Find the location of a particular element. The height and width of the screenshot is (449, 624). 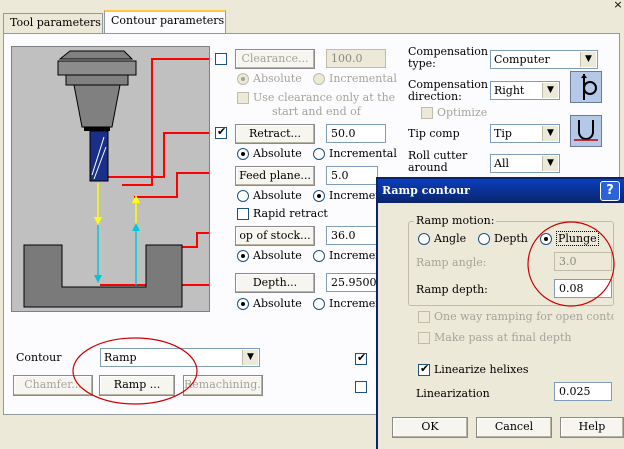

annotation-overlay-dialog is located at coordinates (571, 264).